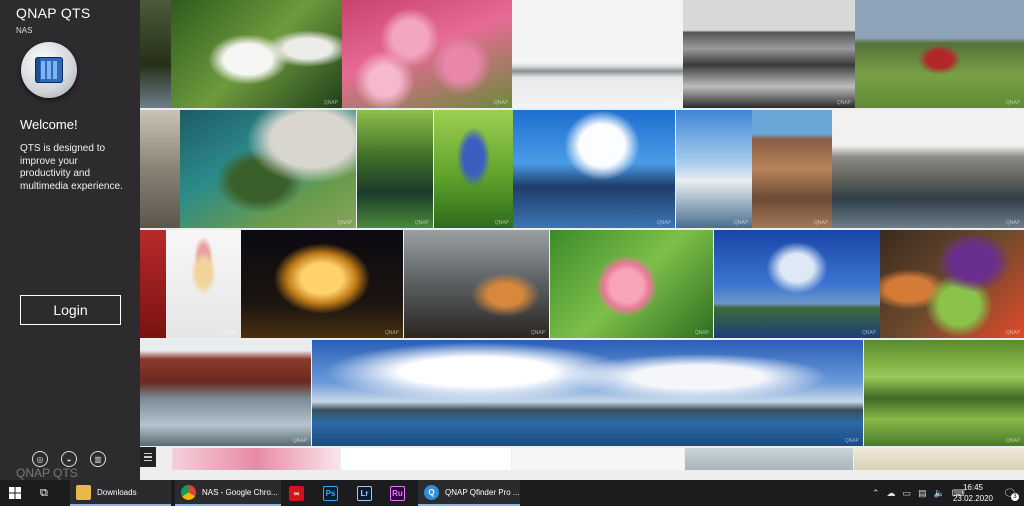  What do you see at coordinates (939, 493) in the screenshot?
I see `volume-icon: 🔈` at bounding box center [939, 493].